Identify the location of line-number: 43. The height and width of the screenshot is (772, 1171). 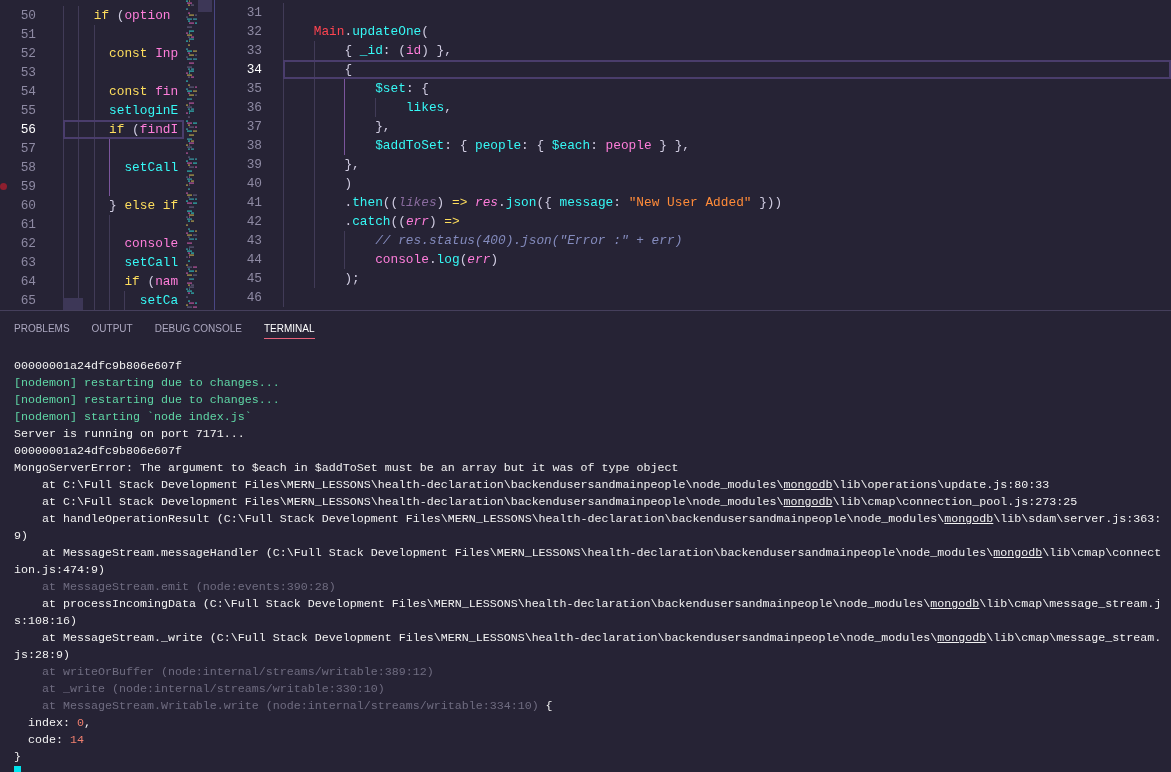
(254, 241).